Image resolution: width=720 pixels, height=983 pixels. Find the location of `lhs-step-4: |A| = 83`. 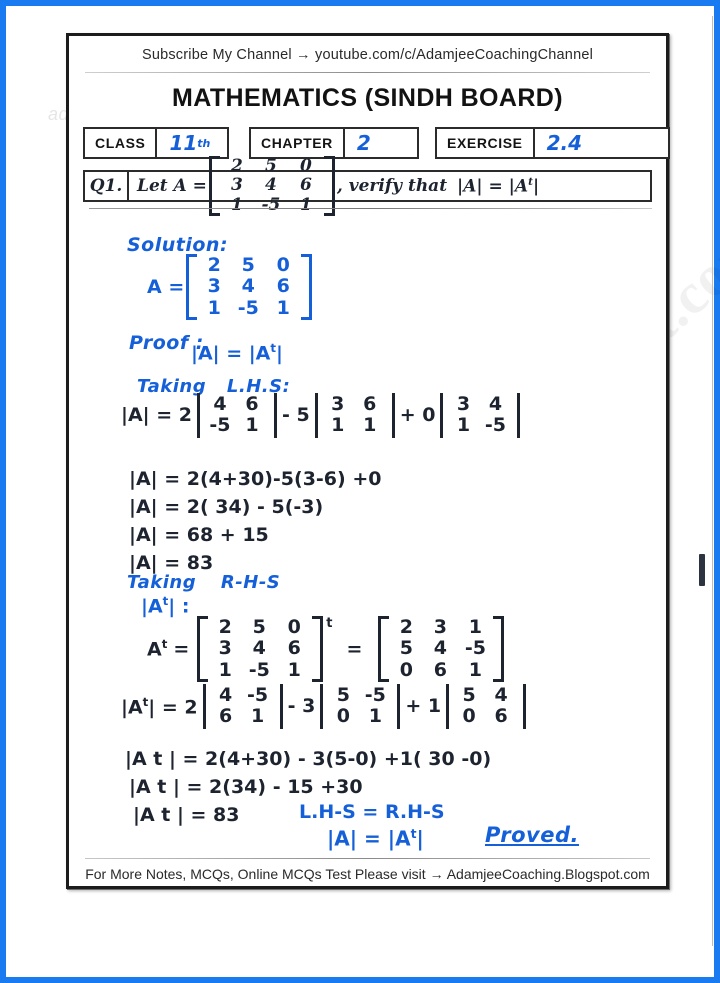

lhs-step-4: |A| = 83 is located at coordinates (171, 563).